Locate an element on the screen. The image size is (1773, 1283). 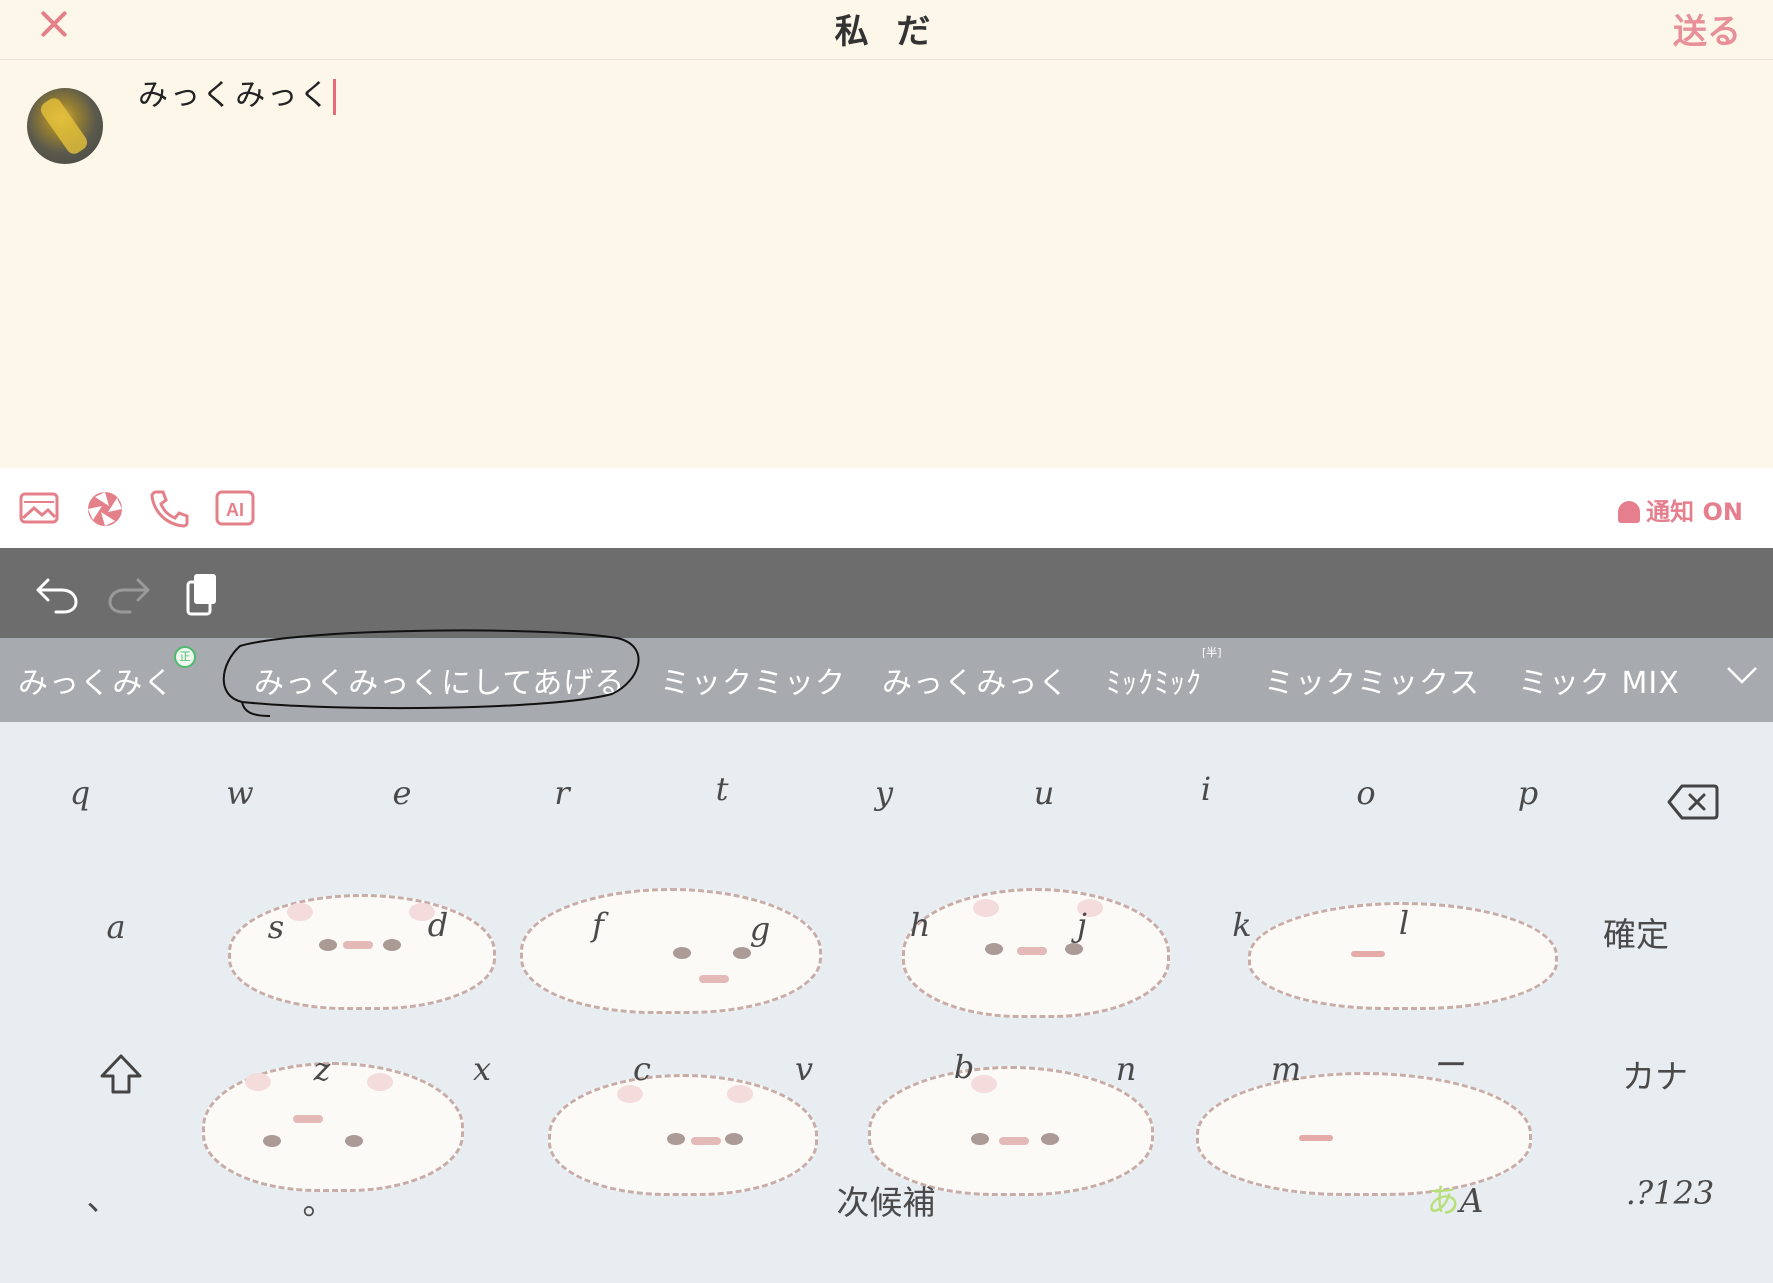
input-mode-key: あA is located at coordinates (1455, 1198).